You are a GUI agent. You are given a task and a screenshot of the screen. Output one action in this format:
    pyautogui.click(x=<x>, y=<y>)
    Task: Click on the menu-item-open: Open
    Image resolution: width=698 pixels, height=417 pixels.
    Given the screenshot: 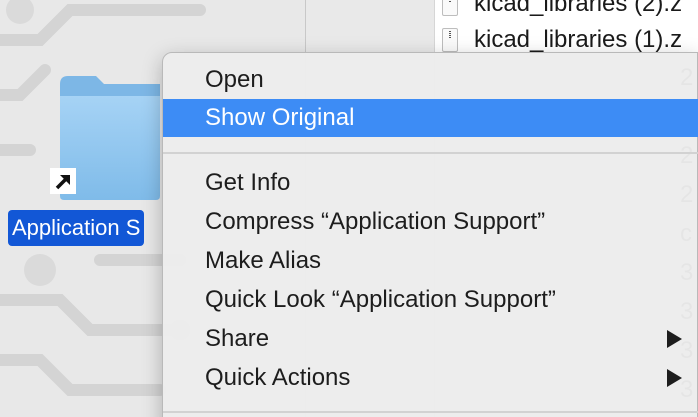 What is the action you would take?
    pyautogui.click(x=430, y=80)
    